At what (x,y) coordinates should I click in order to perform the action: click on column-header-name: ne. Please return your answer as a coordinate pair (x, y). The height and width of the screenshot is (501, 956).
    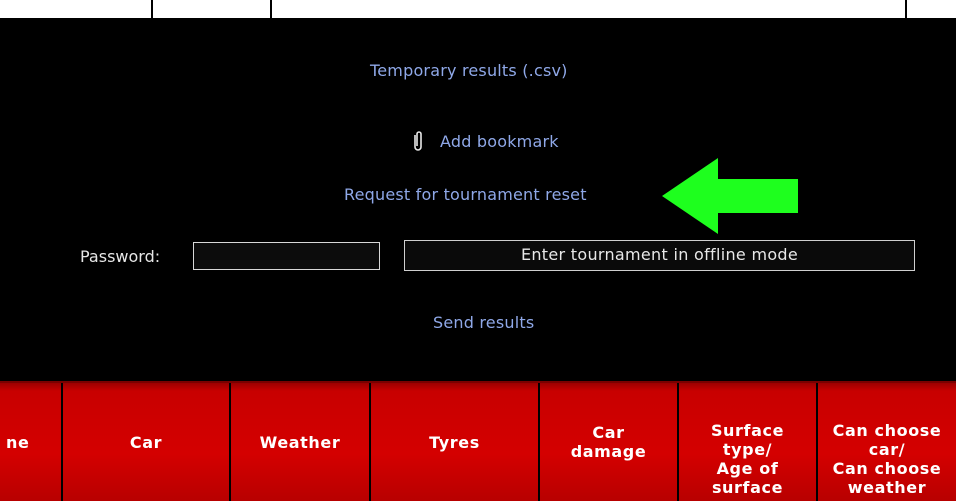
    Looking at the image, I should click on (30, 442).